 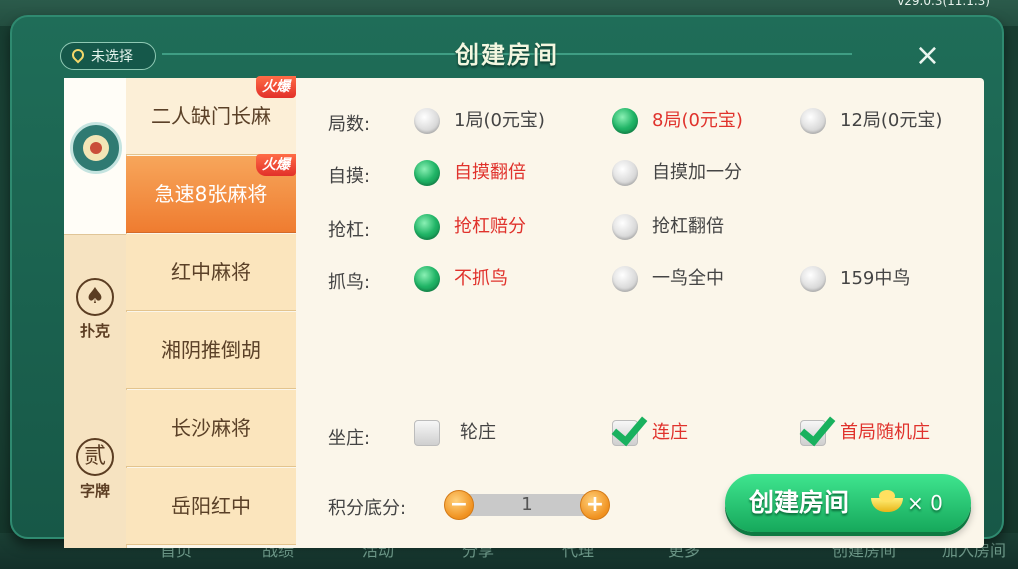 I want to click on game-item-selected: 急速8张麻将 火爆, so click(x=211, y=193).